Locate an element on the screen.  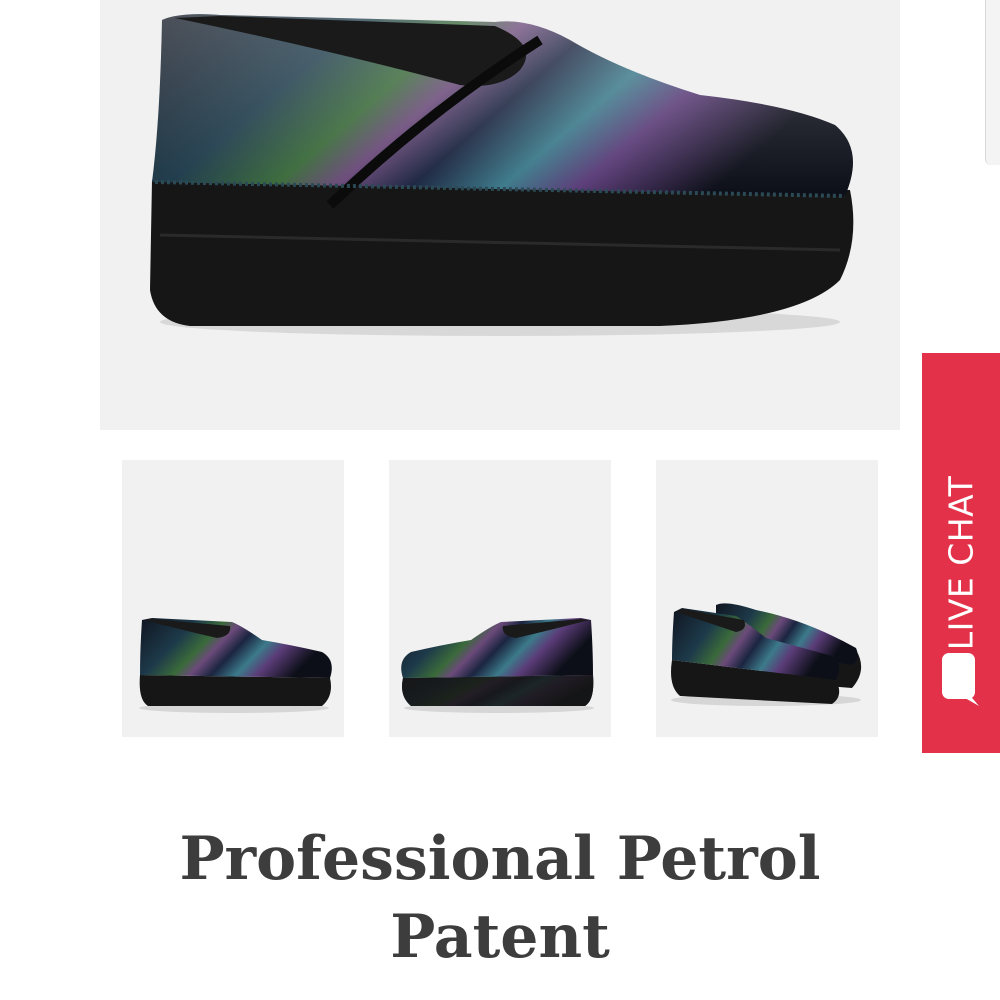
product-title: Professional Petrol Patent is located at coordinates (500, 898).